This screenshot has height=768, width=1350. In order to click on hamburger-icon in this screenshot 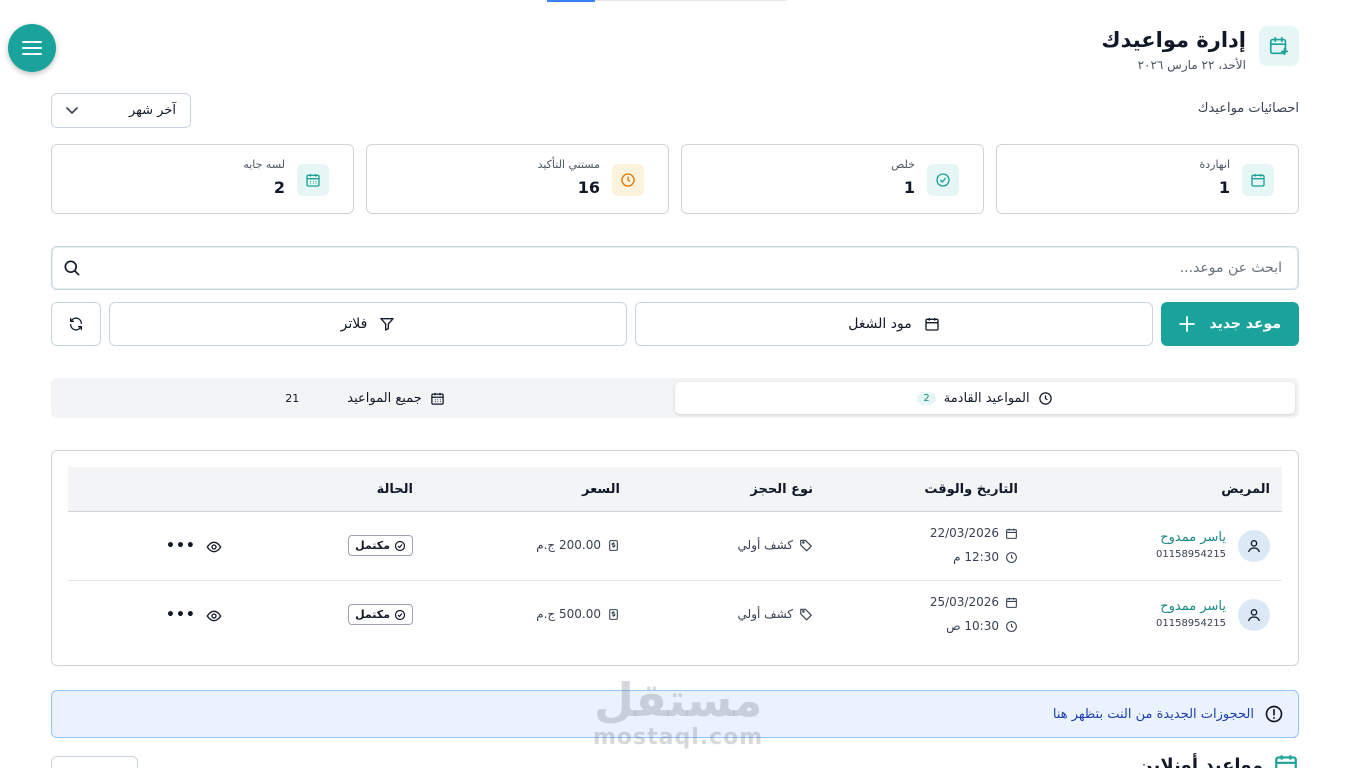, I will do `click(32, 48)`.